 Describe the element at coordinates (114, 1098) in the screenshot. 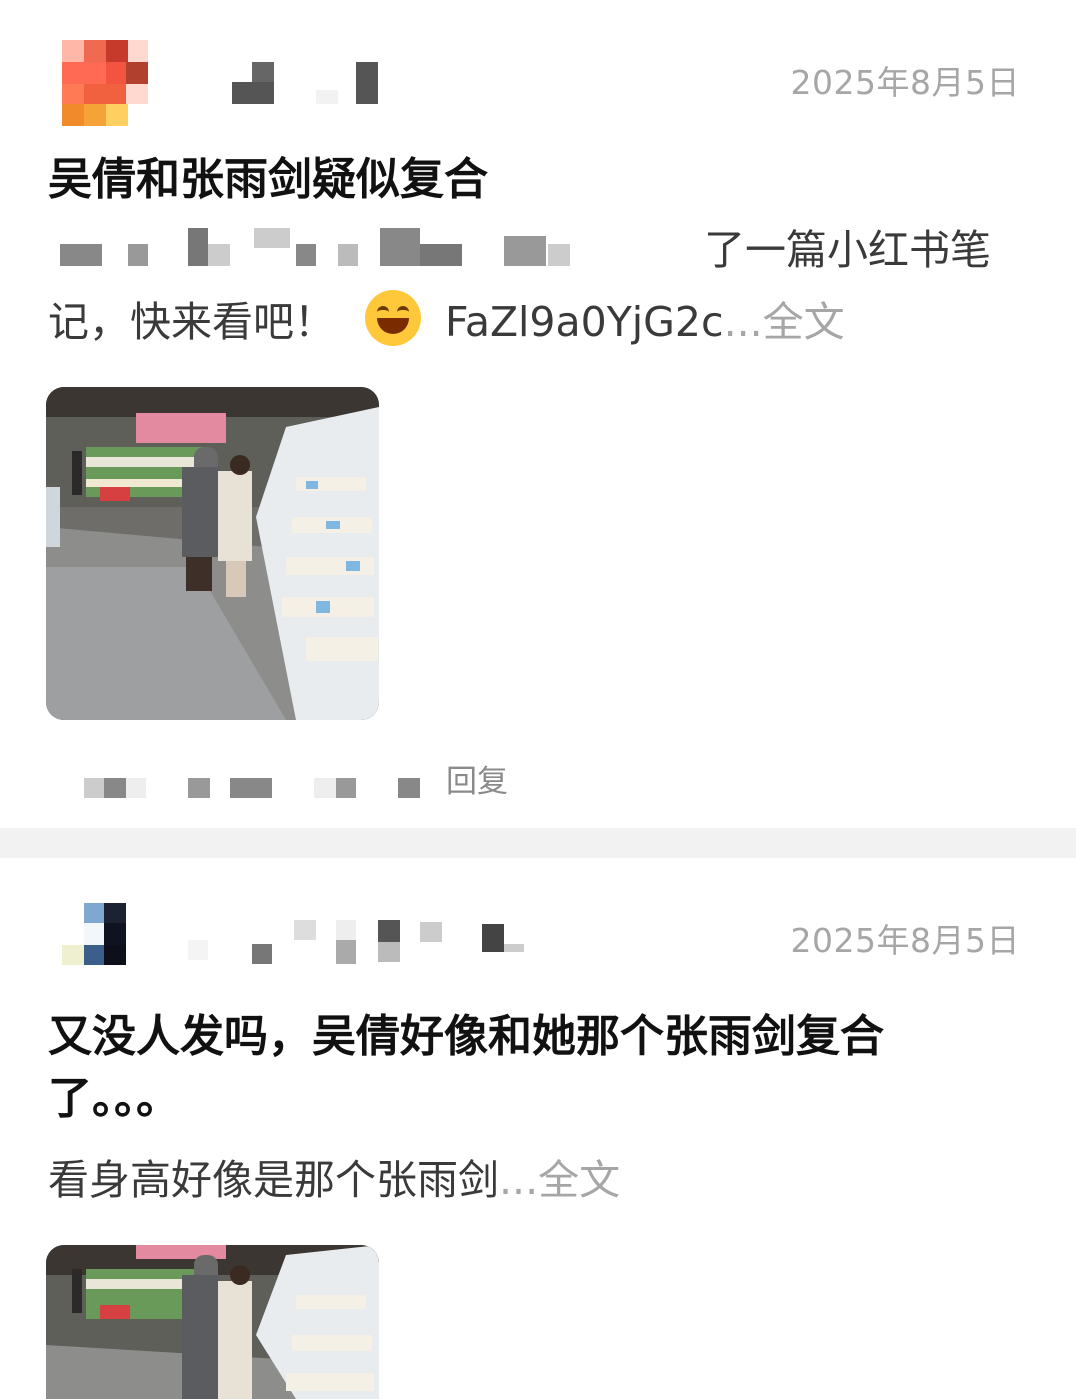

I see `post-title-line2: 了。。。` at that location.